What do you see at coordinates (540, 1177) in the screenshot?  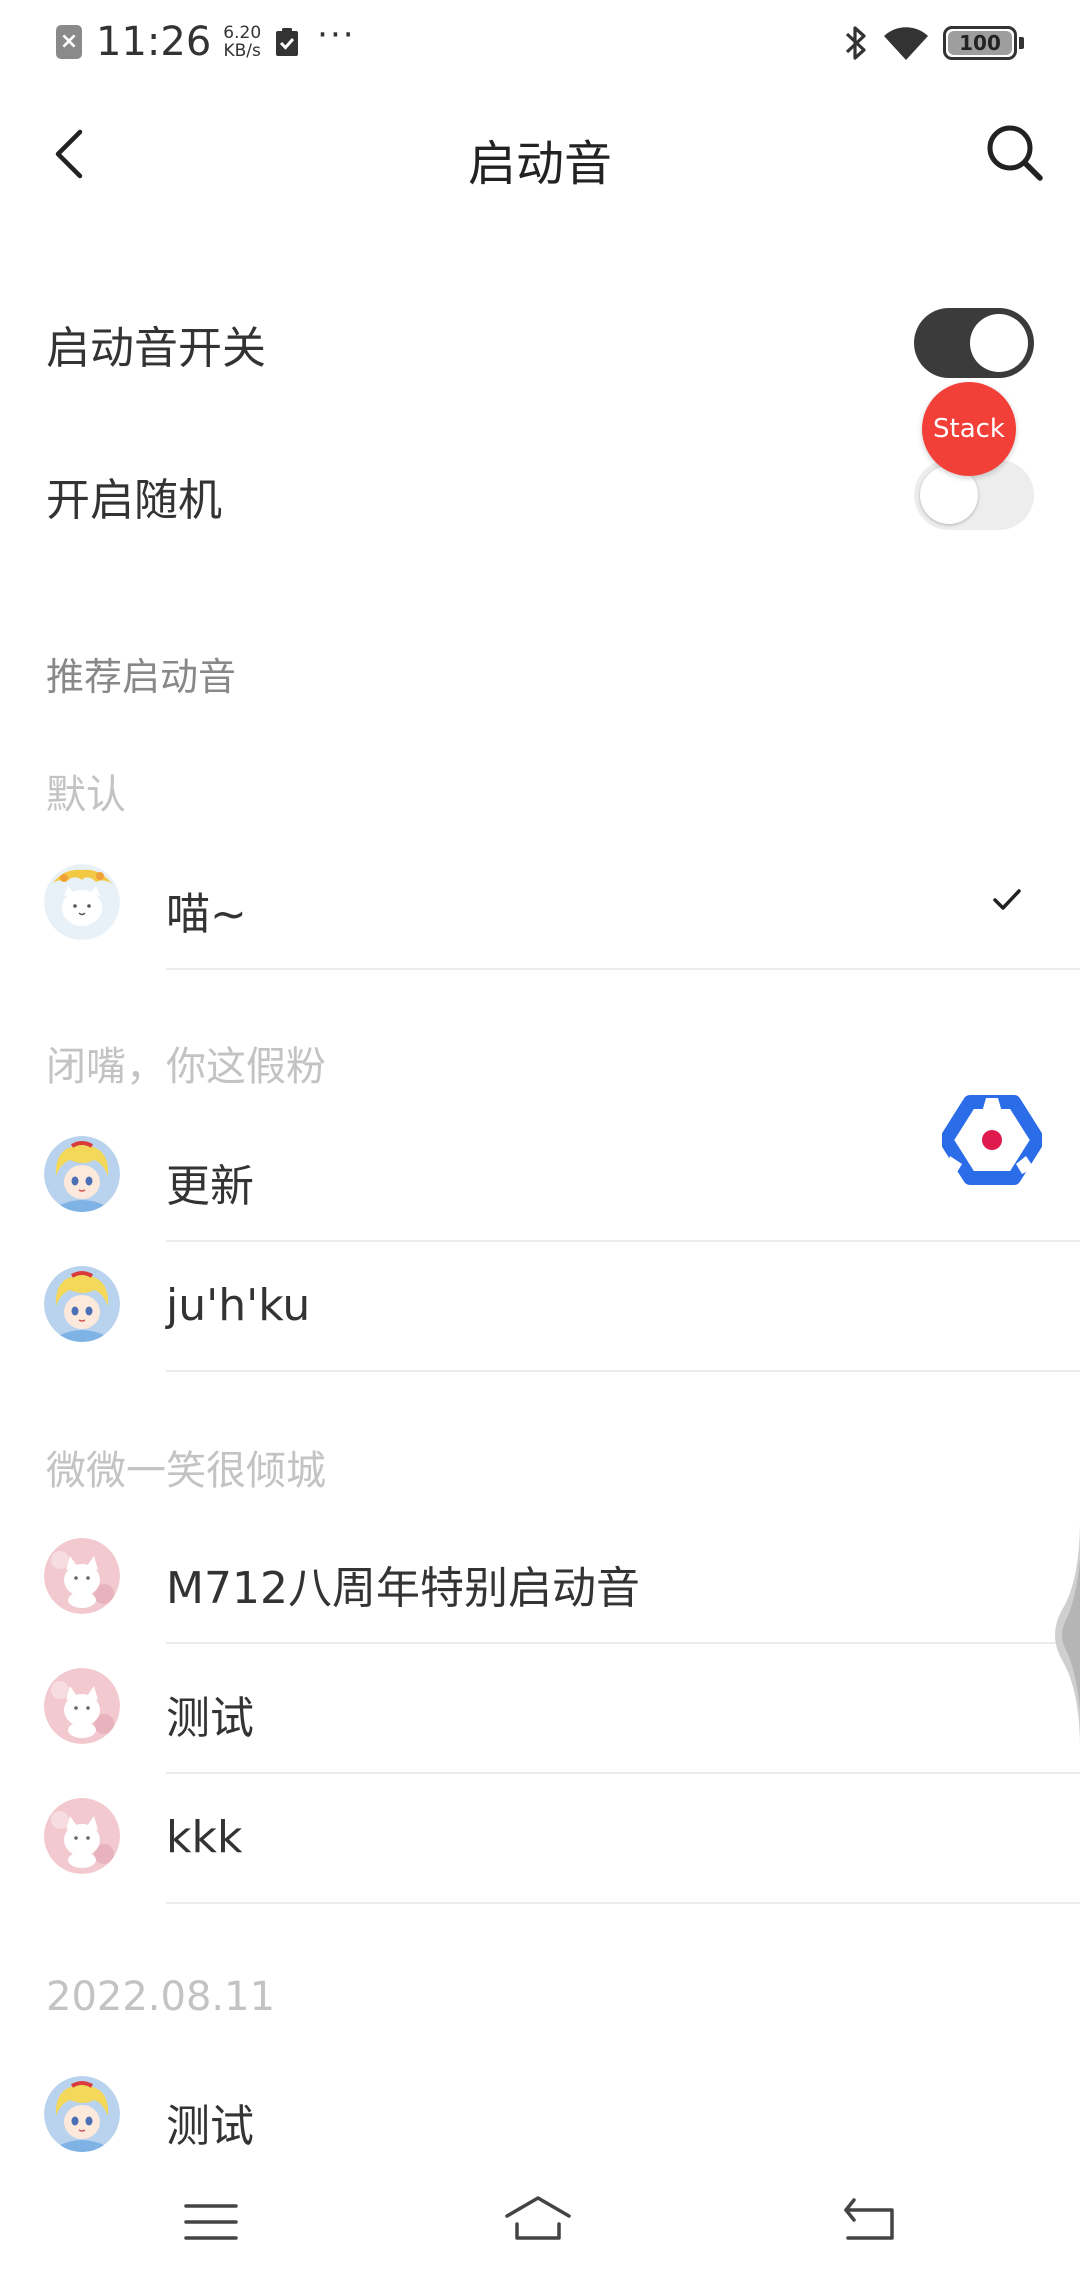 I see `list-item: 更新` at bounding box center [540, 1177].